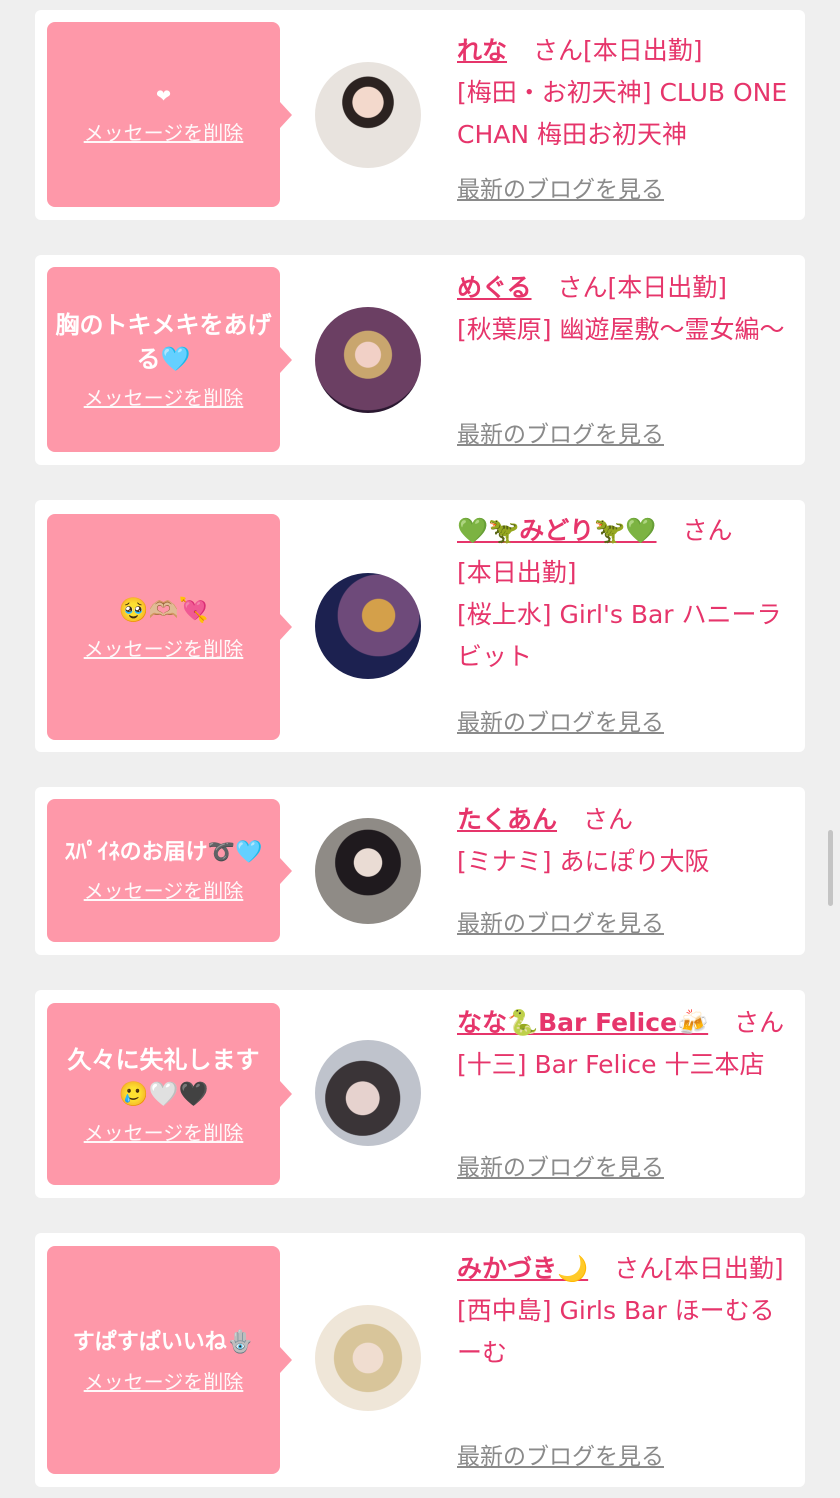  What do you see at coordinates (163, 852) in the screenshot?
I see `message-text: ｽﾊﾟｲﾈのお届け➰🩵` at bounding box center [163, 852].